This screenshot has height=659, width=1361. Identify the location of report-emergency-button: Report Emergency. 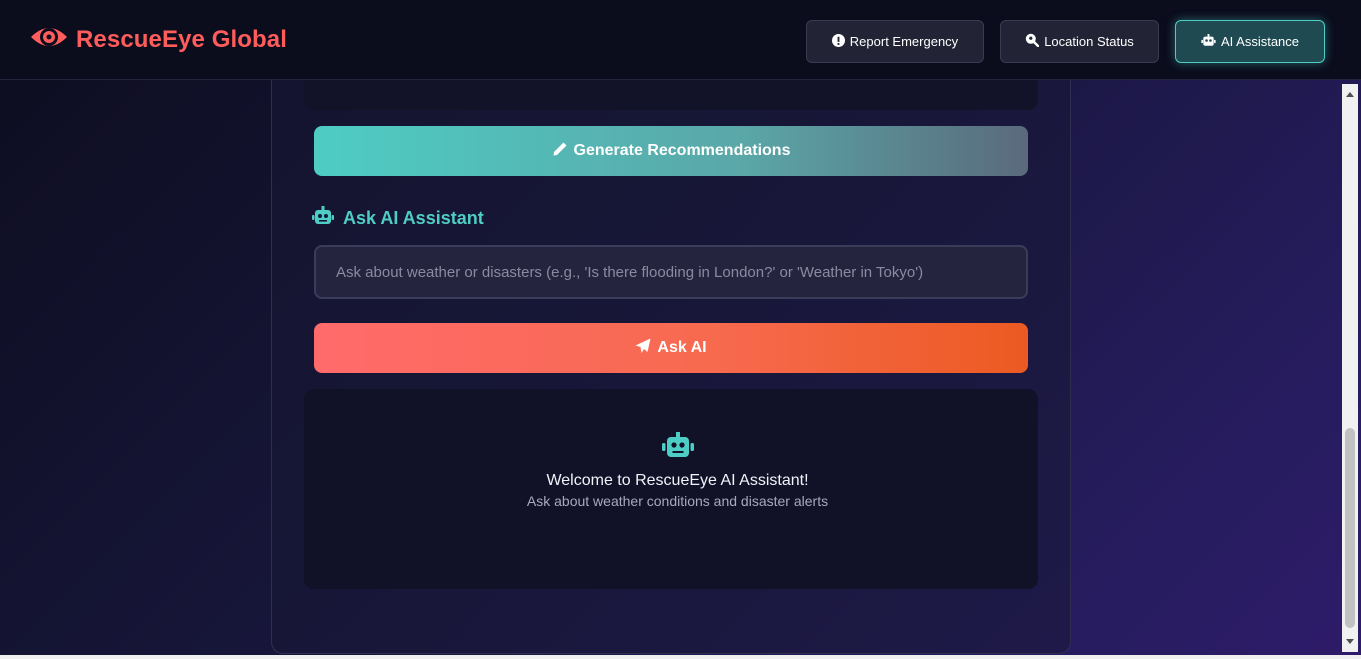
(895, 41).